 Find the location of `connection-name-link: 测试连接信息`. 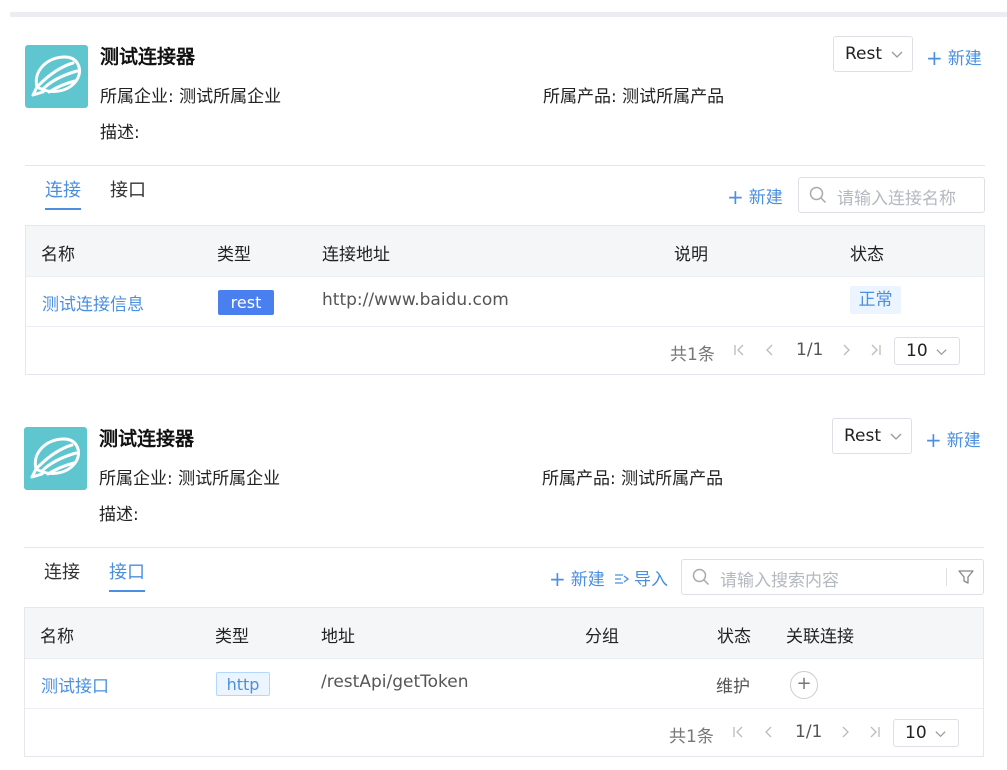

connection-name-link: 测试连接信息 is located at coordinates (93, 302).